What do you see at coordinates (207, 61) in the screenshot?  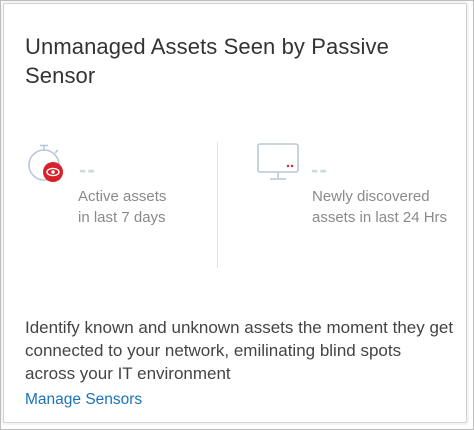 I see `card-title: Unmanaged Assets Seen by Passive Sensor` at bounding box center [207, 61].